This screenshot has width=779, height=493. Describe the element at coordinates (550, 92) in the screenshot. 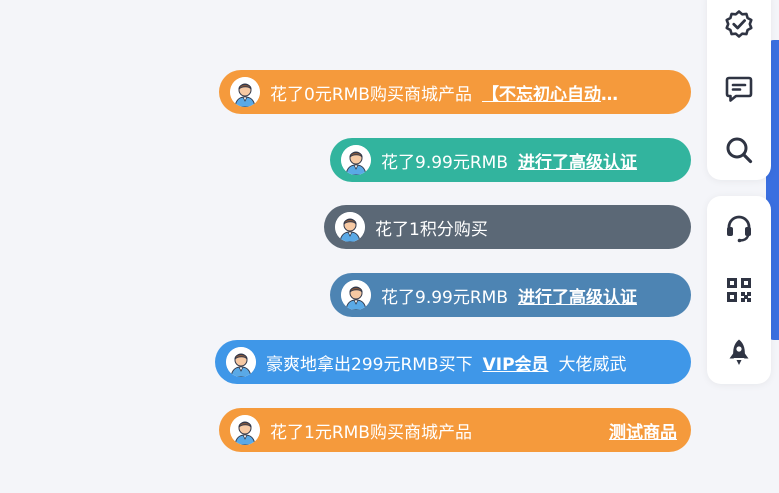

I see `product-link: 【不忘初心自动化写作】` at that location.